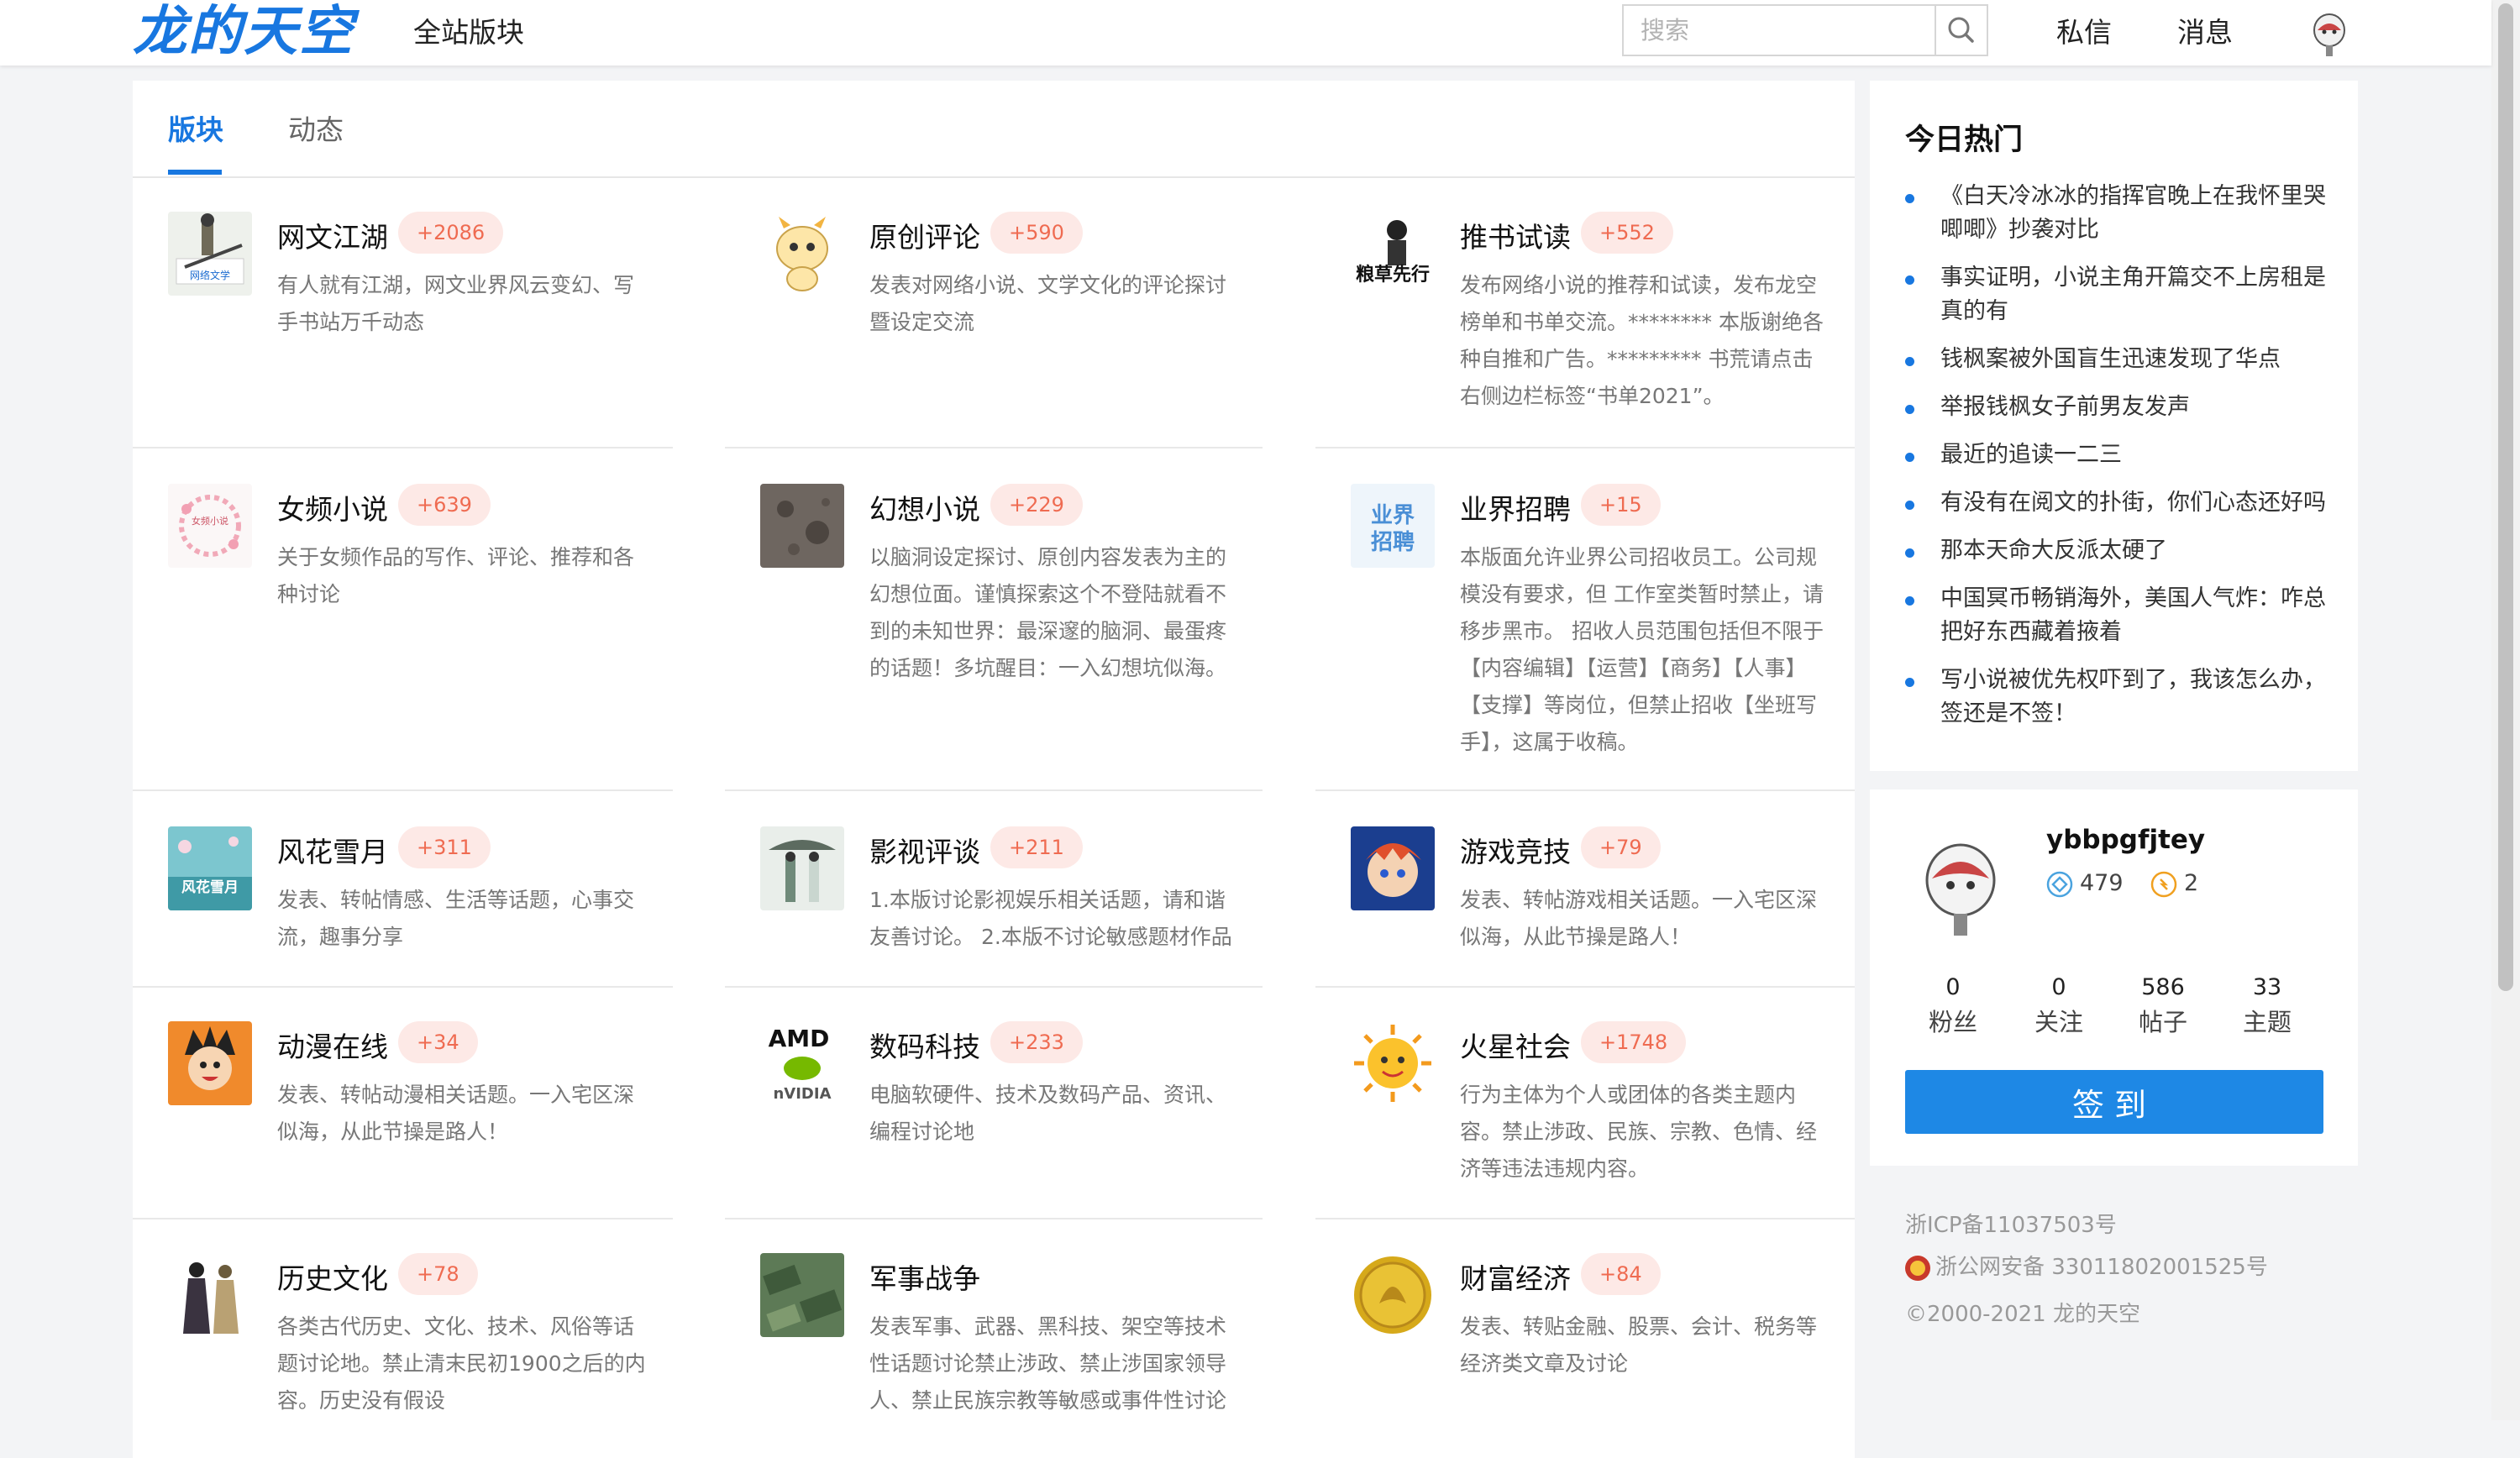 The height and width of the screenshot is (1458, 2520). I want to click on board-name: 火星社会, so click(1515, 1045).